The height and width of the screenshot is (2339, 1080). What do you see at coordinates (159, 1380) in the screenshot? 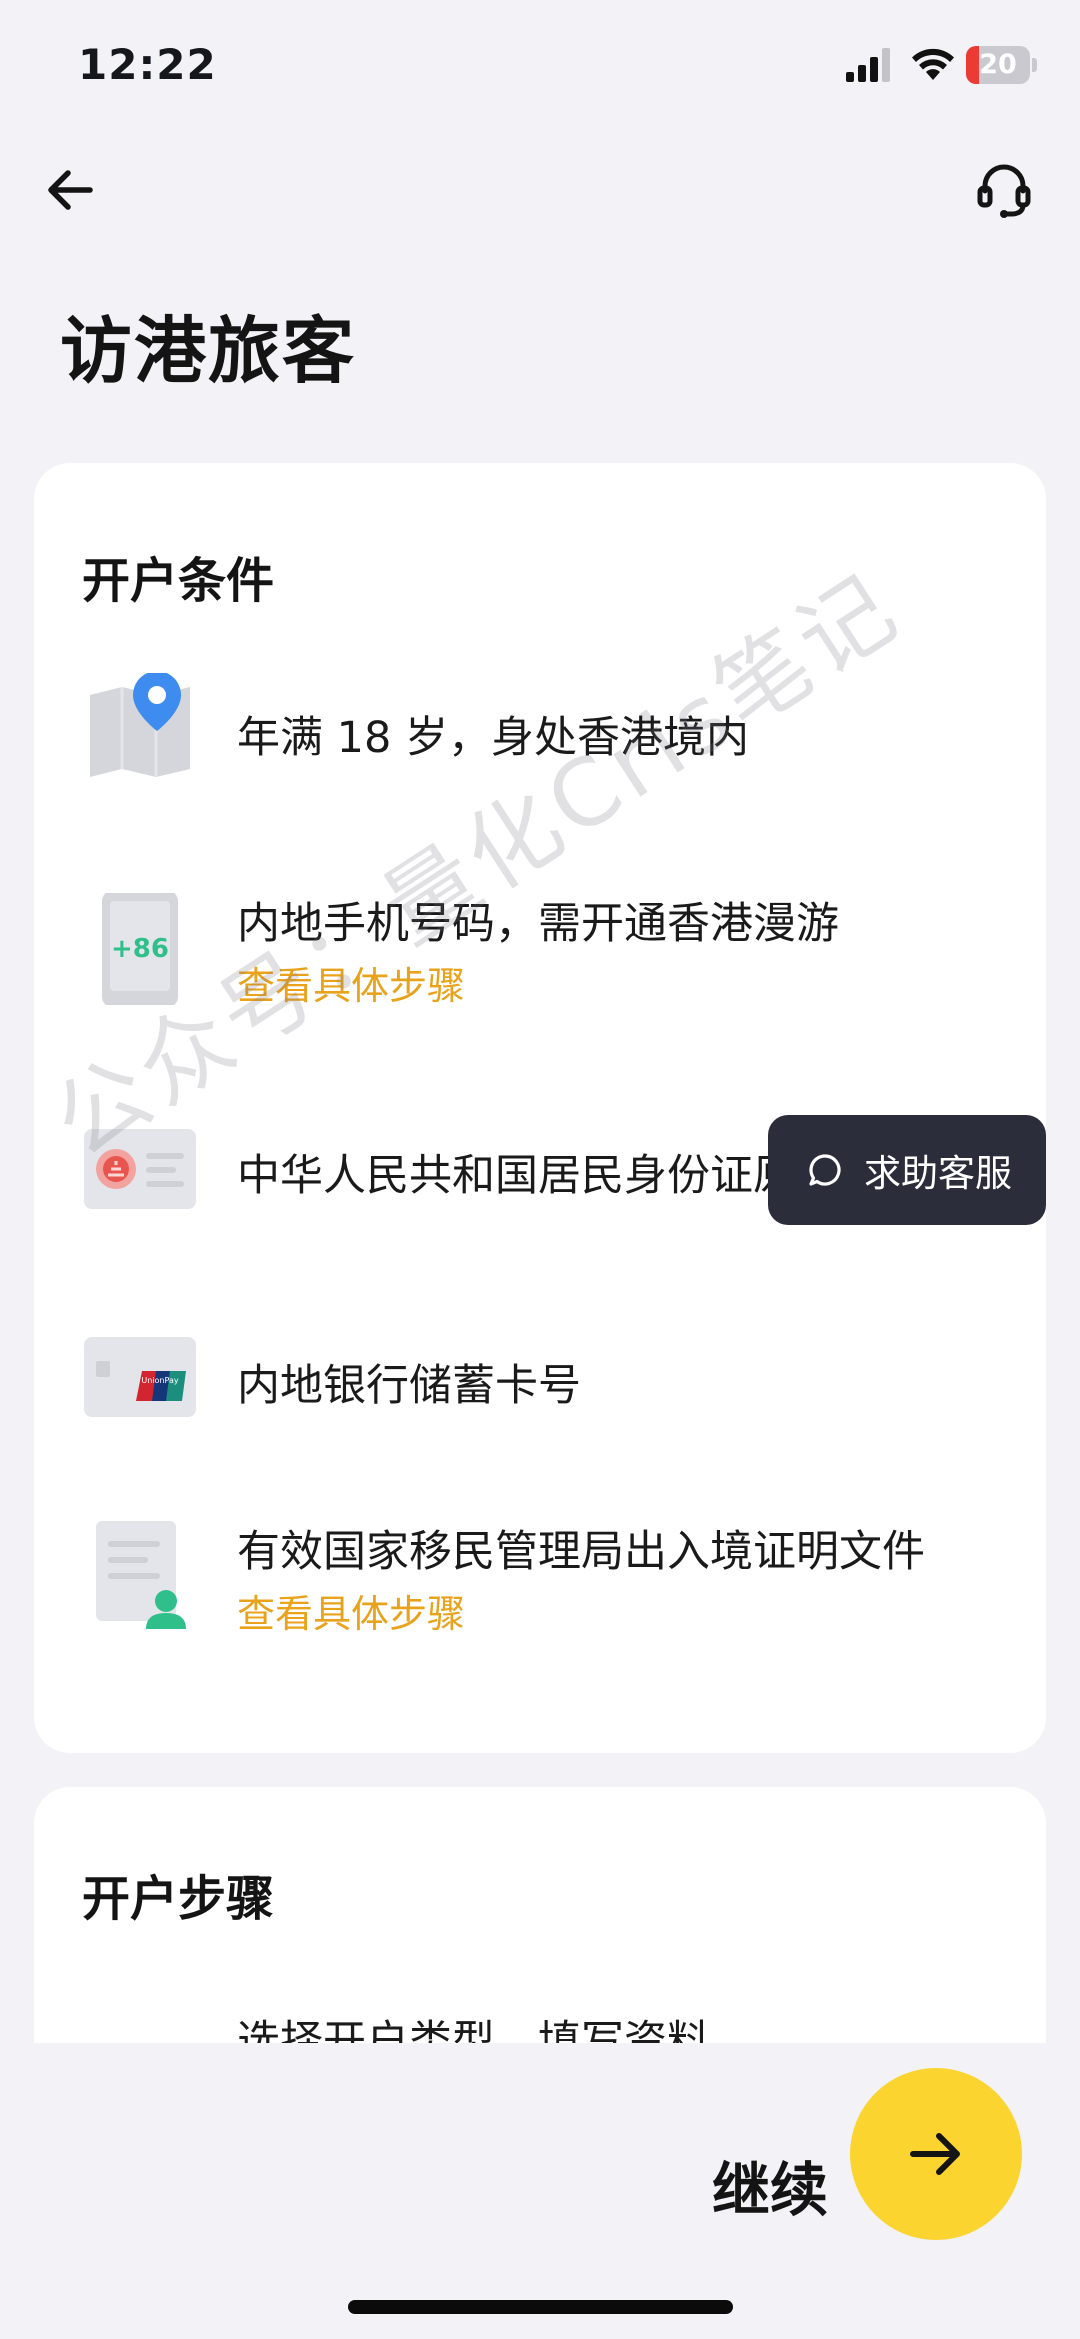
I see `card-brand: UnionPay` at bounding box center [159, 1380].